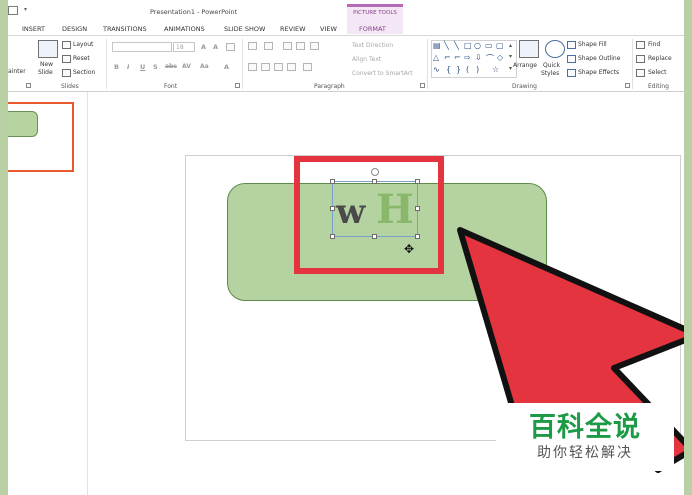  I want to click on watermark: 百科全说 助你轻松解决, so click(585, 437).